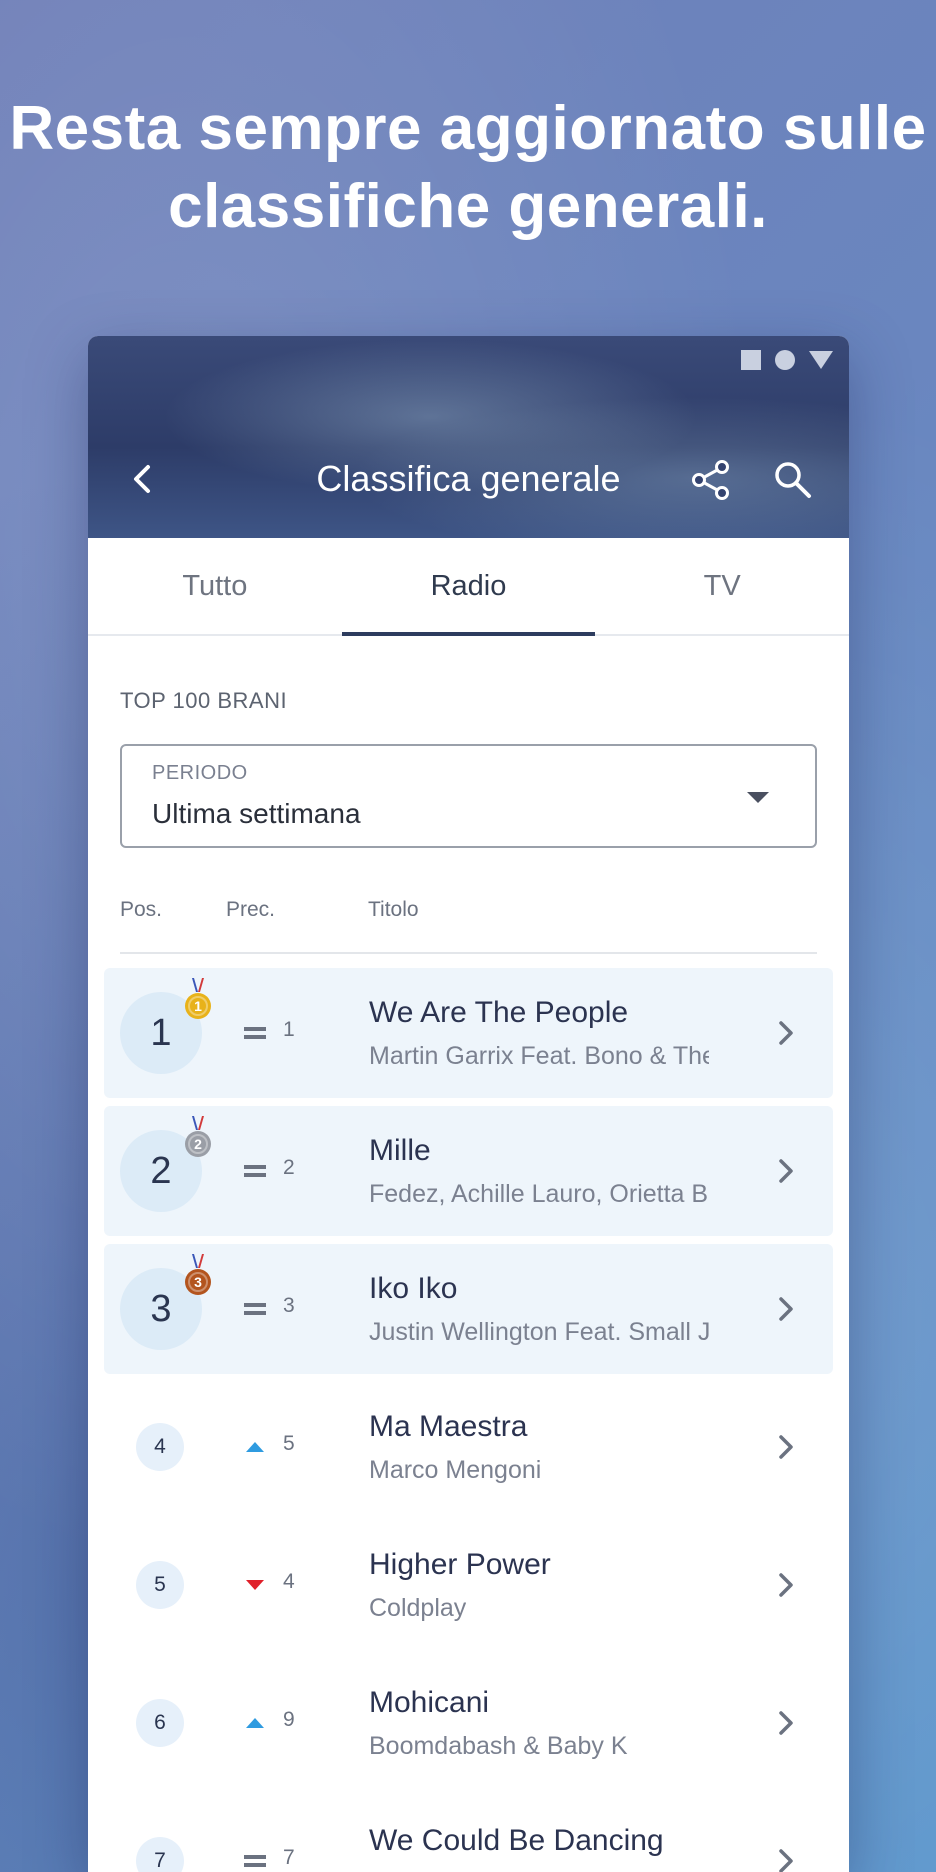  I want to click on chart-row: 6 9 Mohicani Boomdabash & Baby K, so click(468, 1723).